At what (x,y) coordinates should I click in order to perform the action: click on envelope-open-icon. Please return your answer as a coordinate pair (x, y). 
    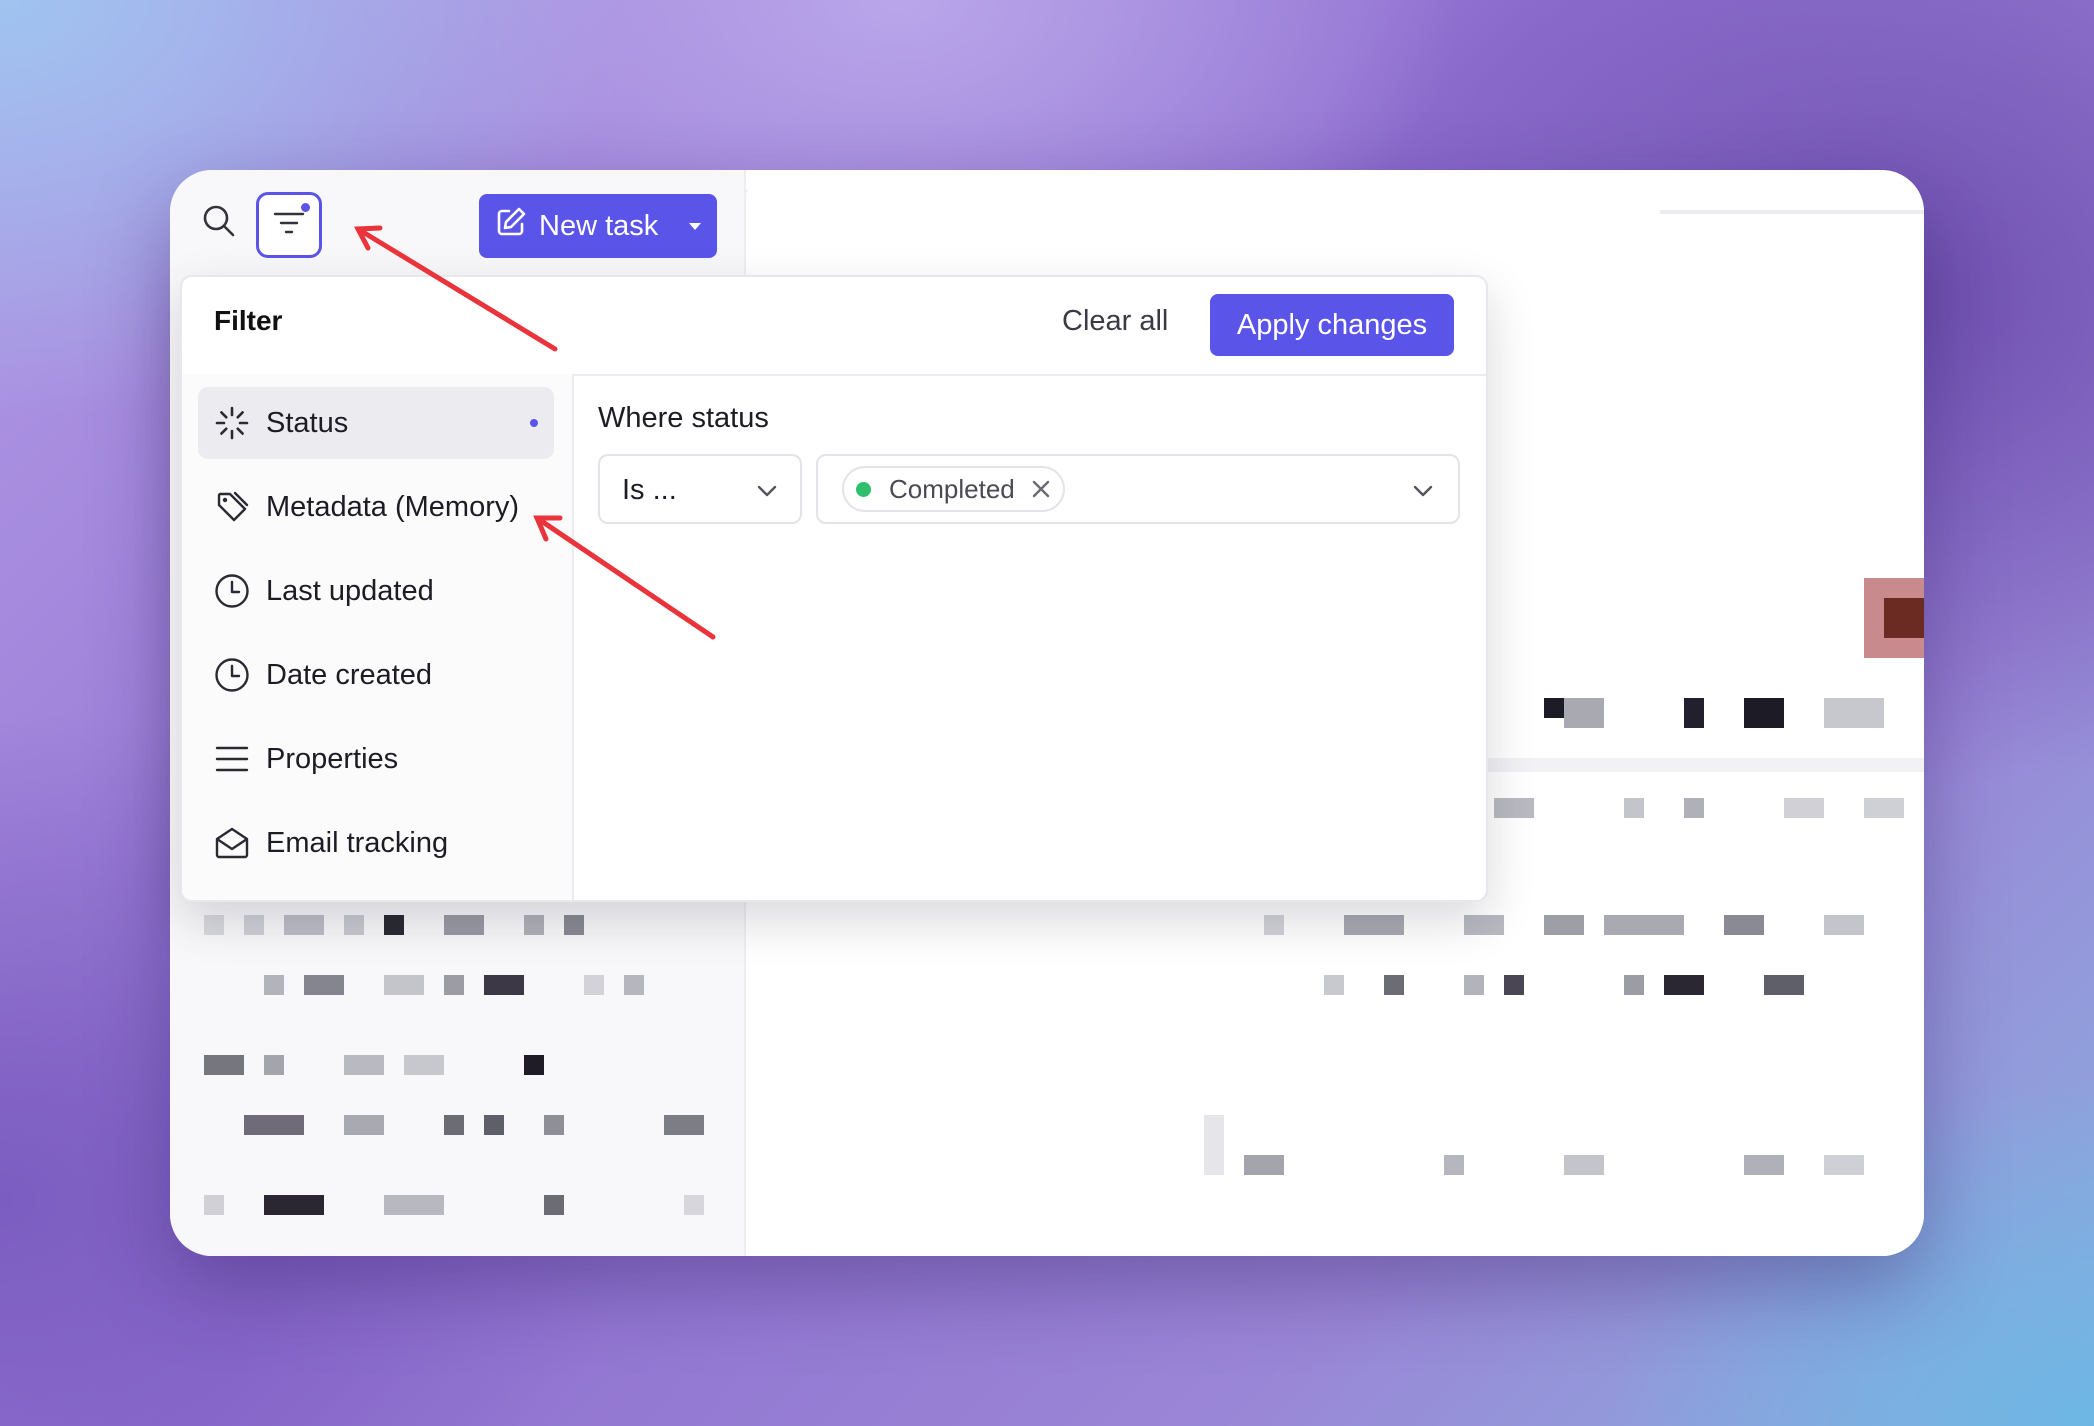
    Looking at the image, I should click on (232, 843).